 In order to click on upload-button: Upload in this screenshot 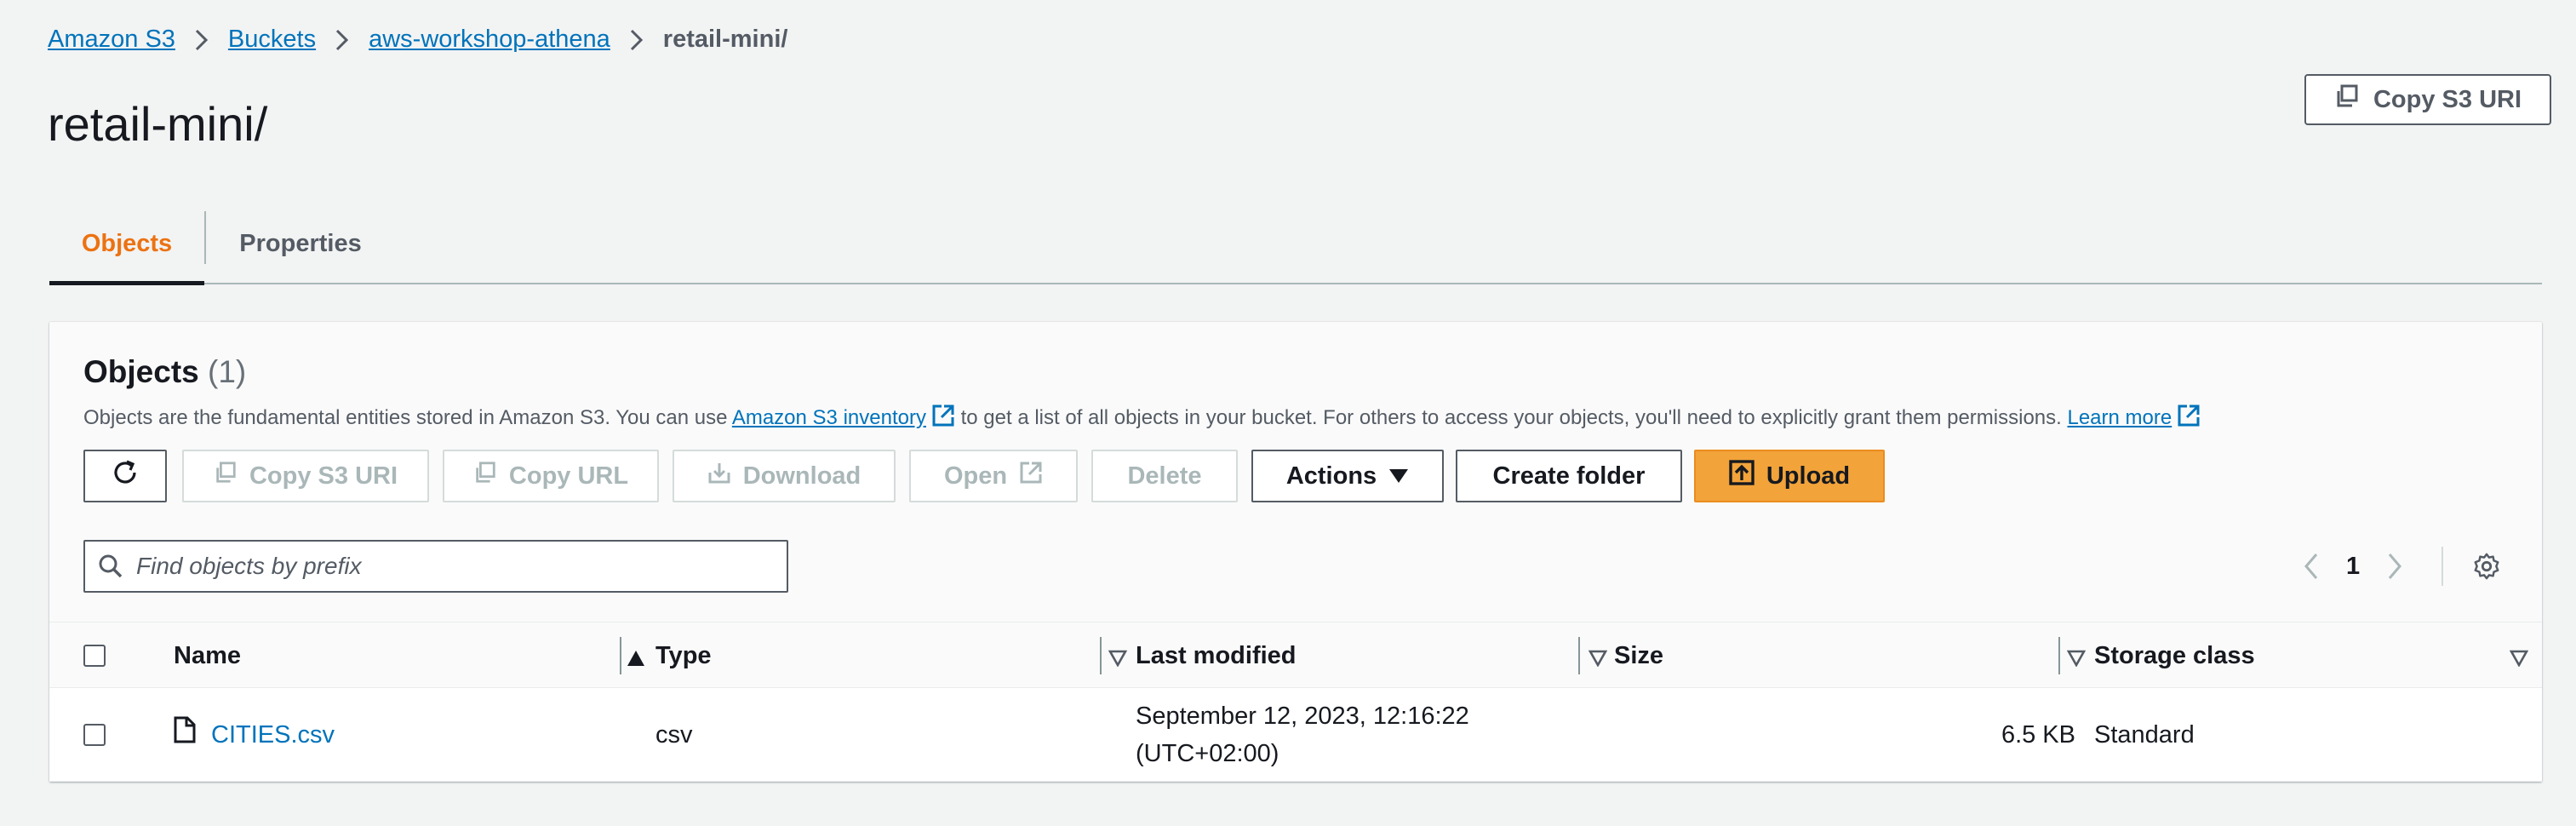, I will do `click(1790, 476)`.